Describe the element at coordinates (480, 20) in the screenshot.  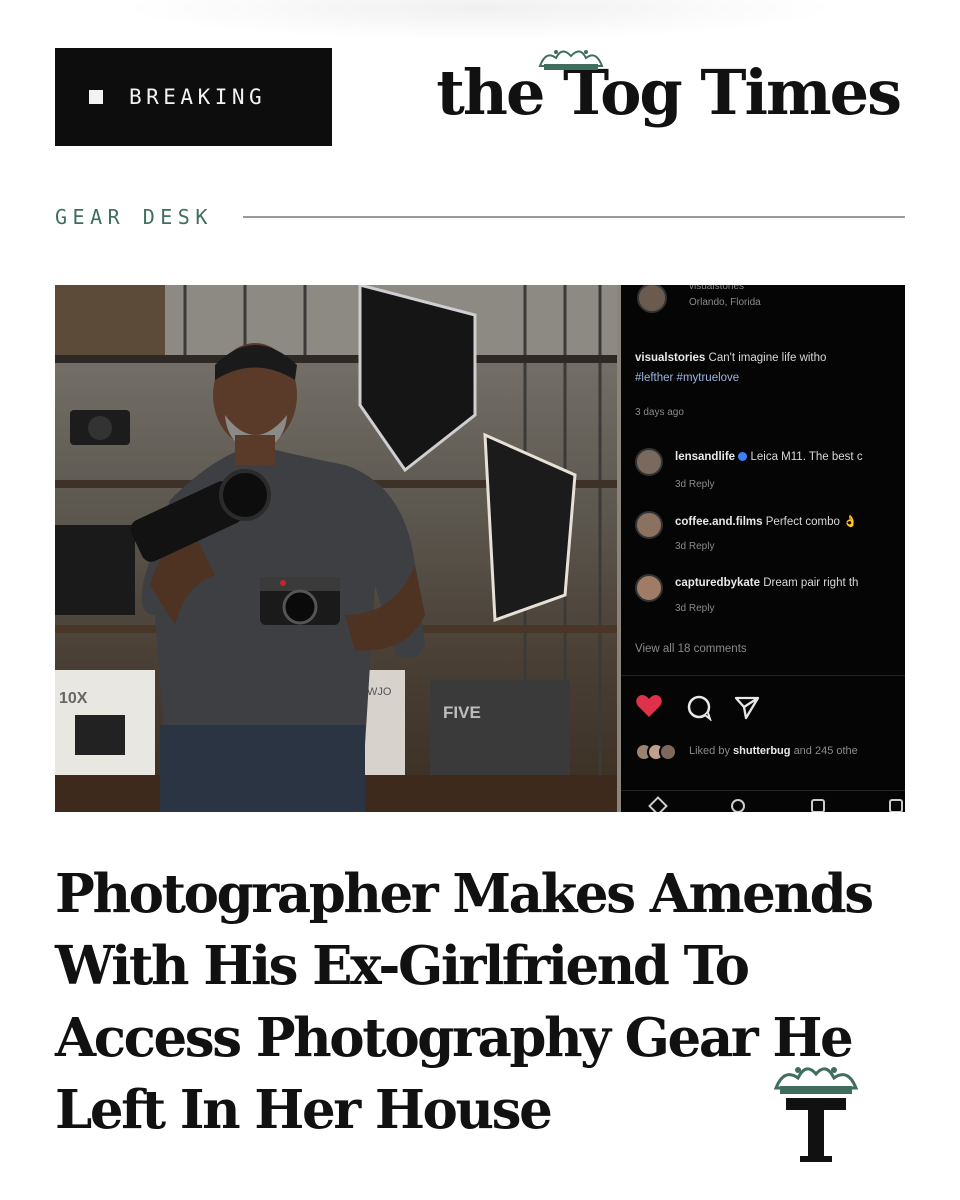
I see `top-shadow` at that location.